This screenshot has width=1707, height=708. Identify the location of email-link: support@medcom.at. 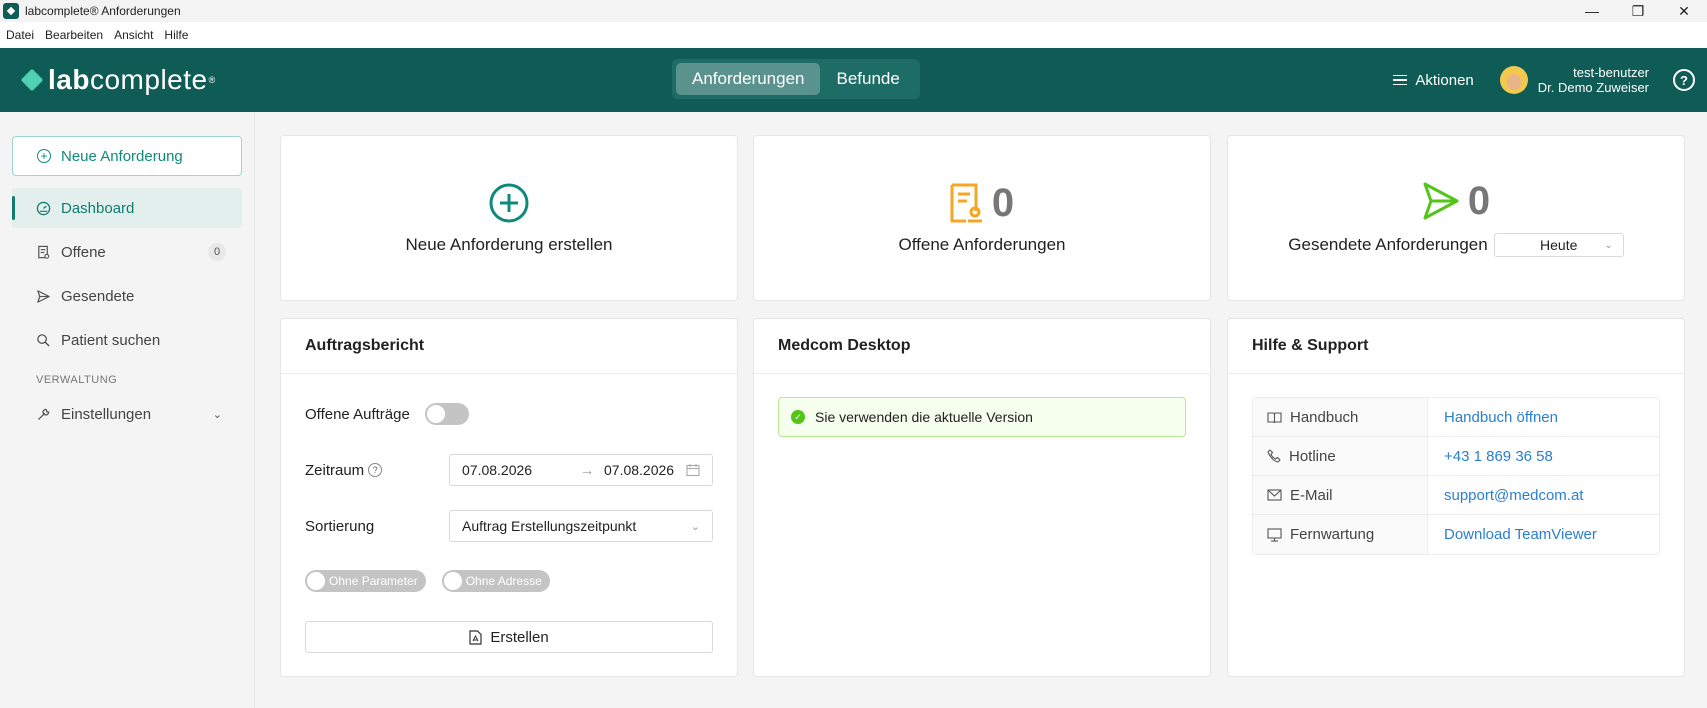
(1505, 495).